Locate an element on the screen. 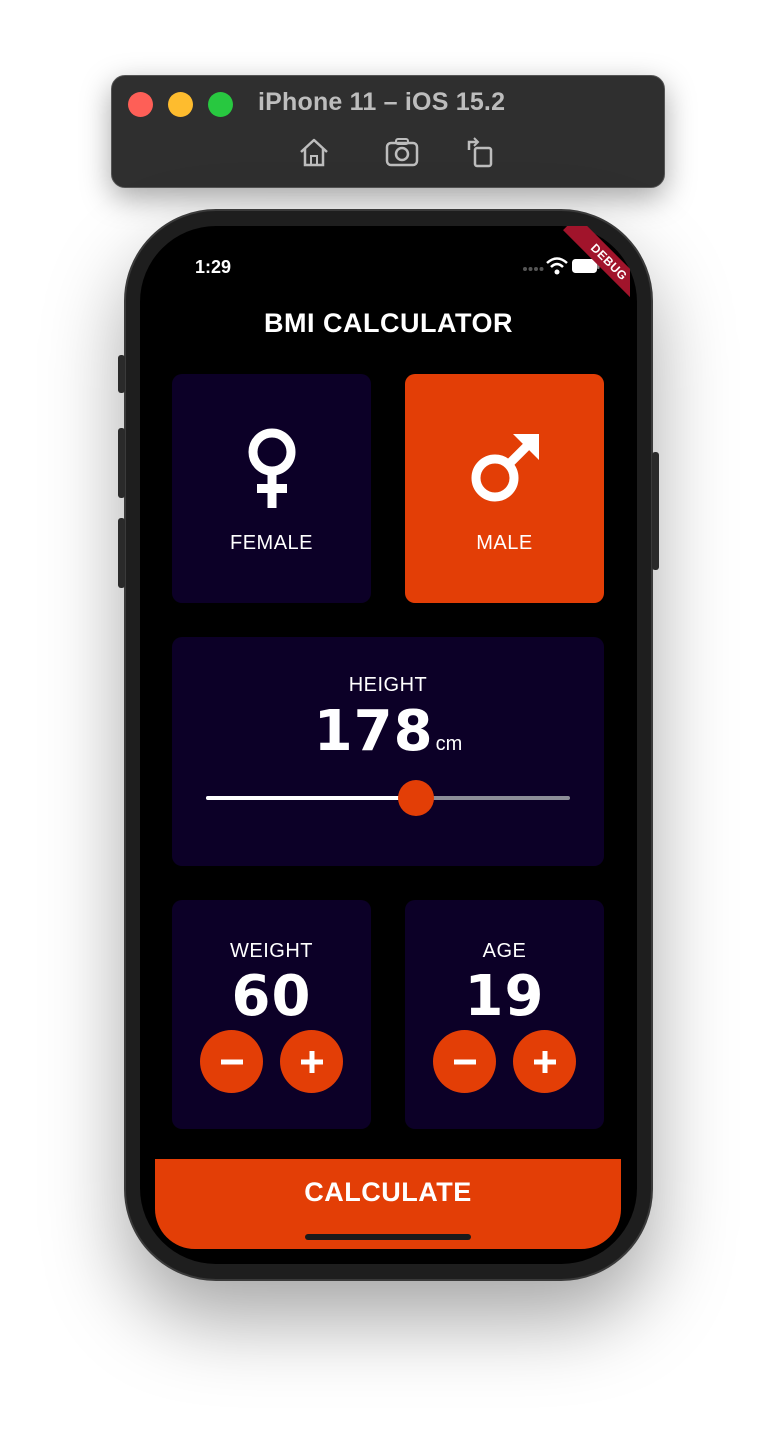  female-card: FEMALE is located at coordinates (271, 488).